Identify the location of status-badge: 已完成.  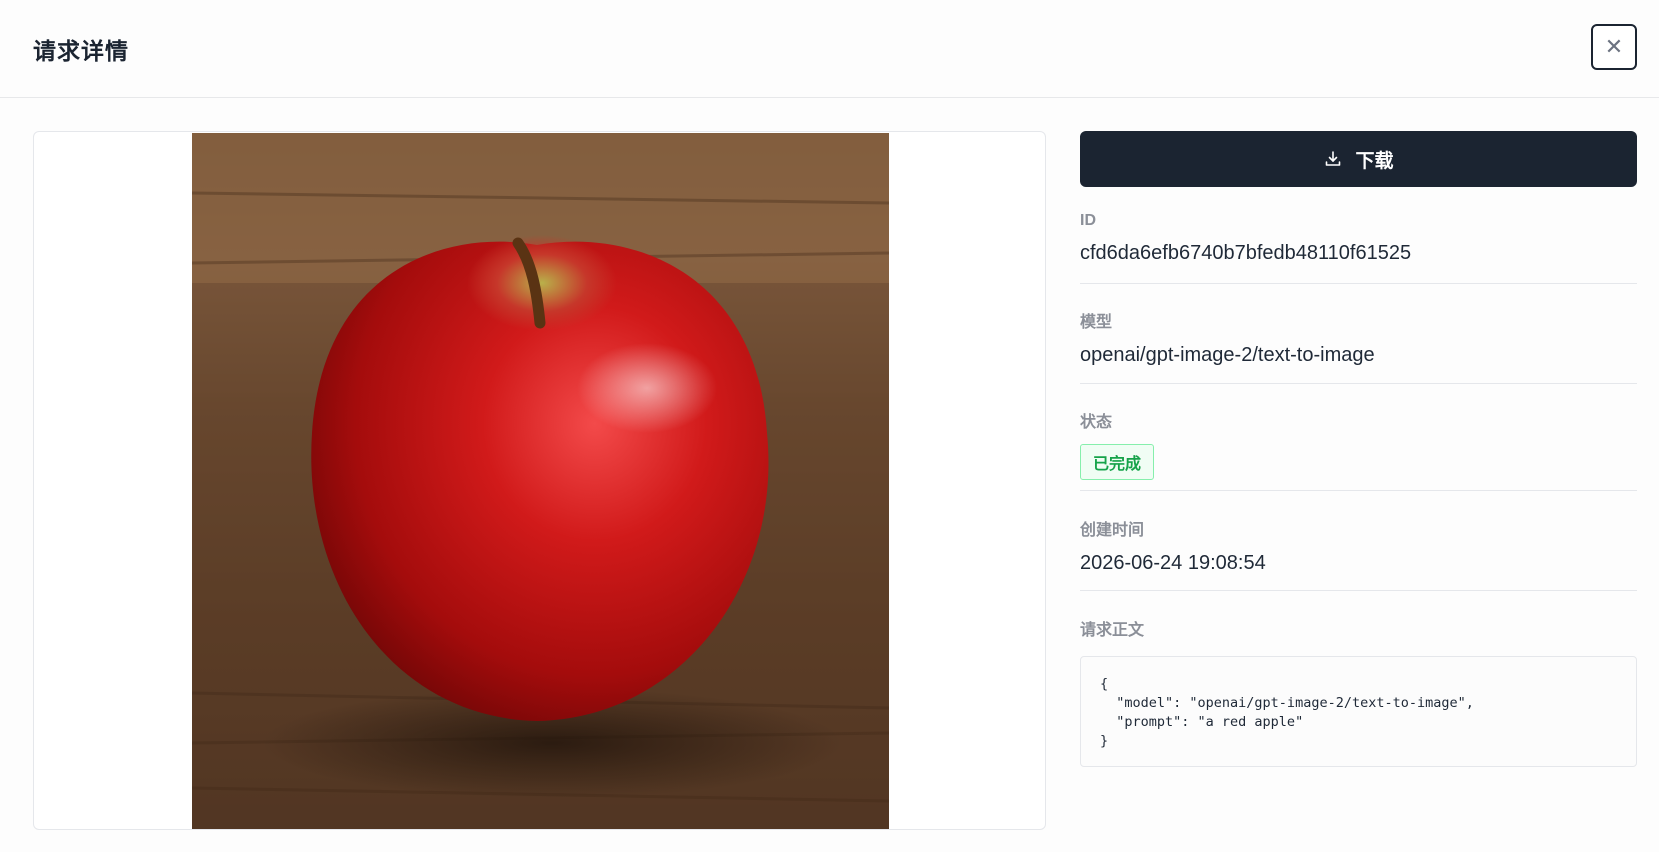
(1117, 462).